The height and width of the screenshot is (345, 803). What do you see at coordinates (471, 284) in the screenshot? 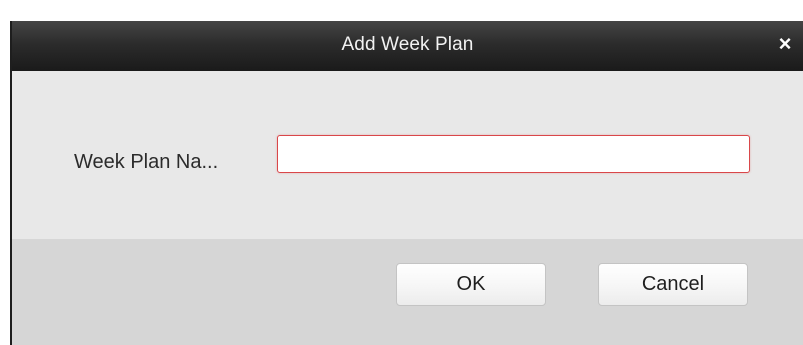
I see `ok-button: OK` at bounding box center [471, 284].